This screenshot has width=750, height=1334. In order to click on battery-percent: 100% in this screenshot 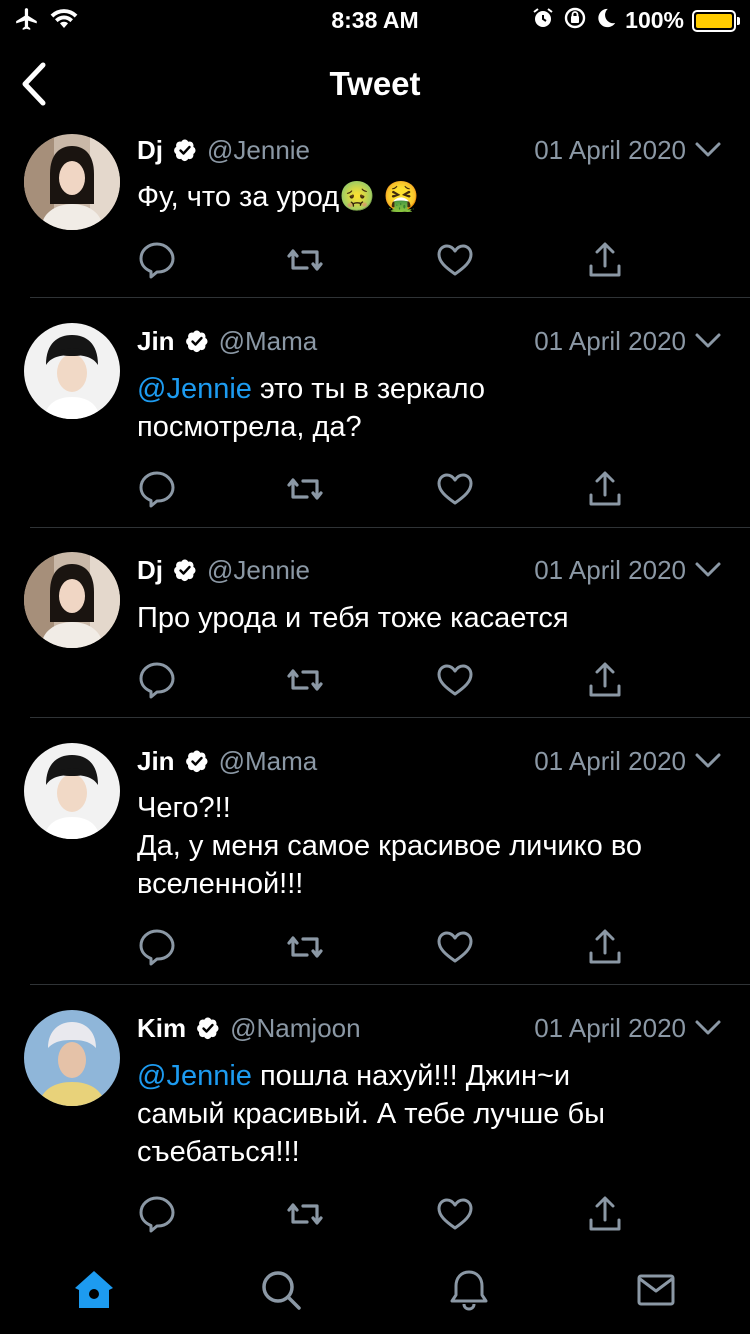, I will do `click(654, 20)`.